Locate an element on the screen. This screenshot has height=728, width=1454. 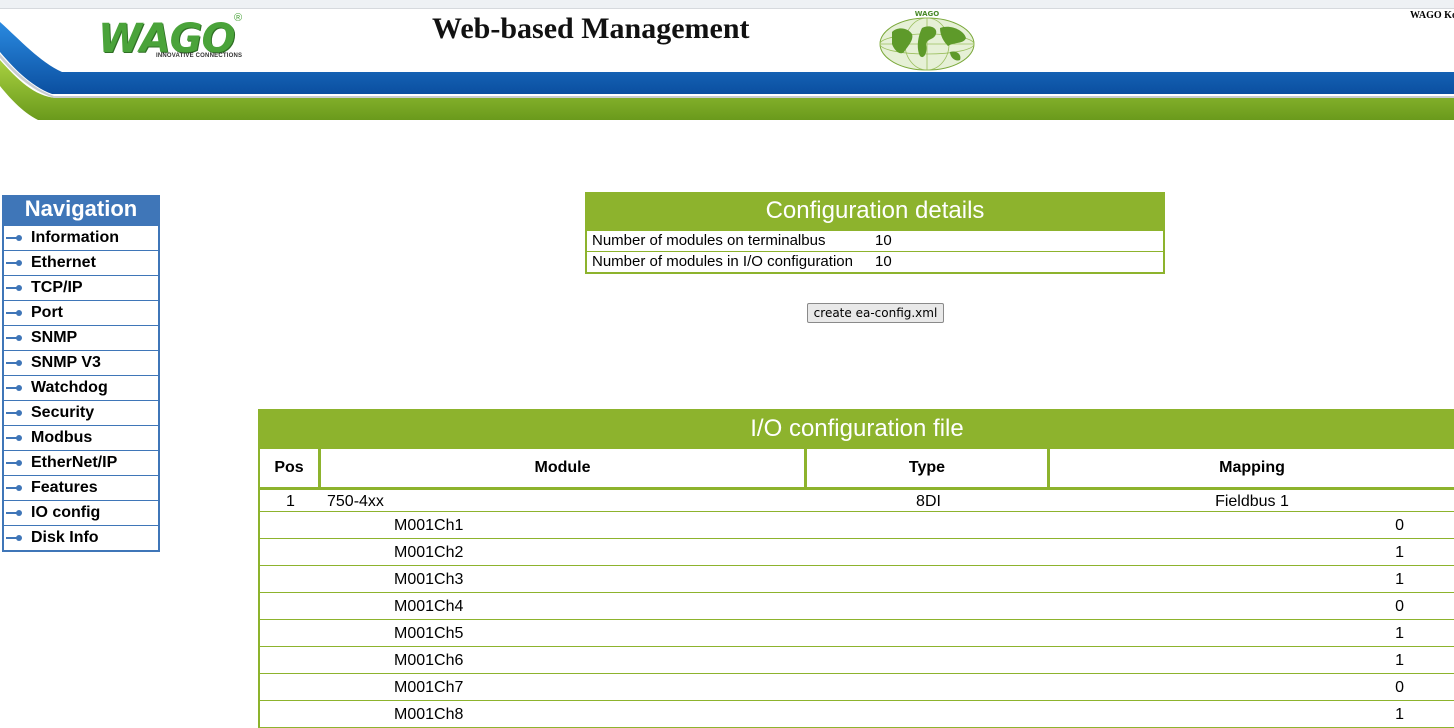
globe-label: WAGO is located at coordinates (927, 14).